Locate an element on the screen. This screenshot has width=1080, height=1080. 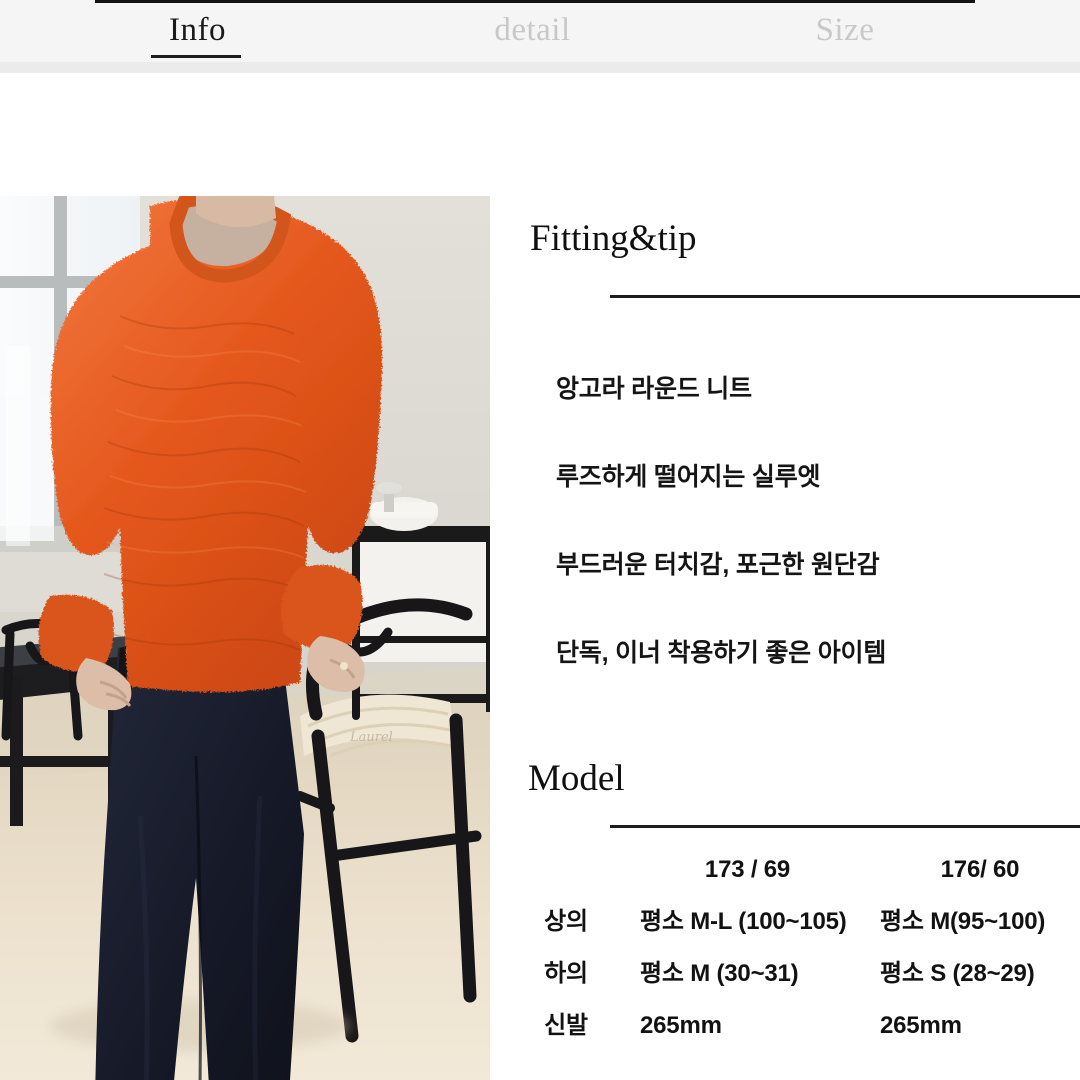
row-value-model-b: 265mm is located at coordinates (921, 1025).